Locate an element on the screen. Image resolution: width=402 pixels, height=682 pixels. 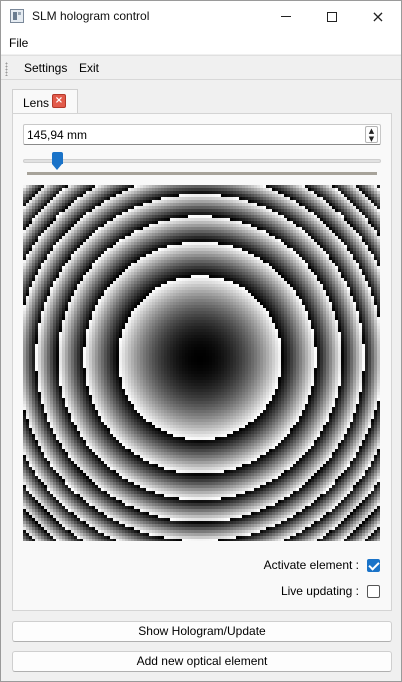
activate-element-checkbox is located at coordinates (373, 565).